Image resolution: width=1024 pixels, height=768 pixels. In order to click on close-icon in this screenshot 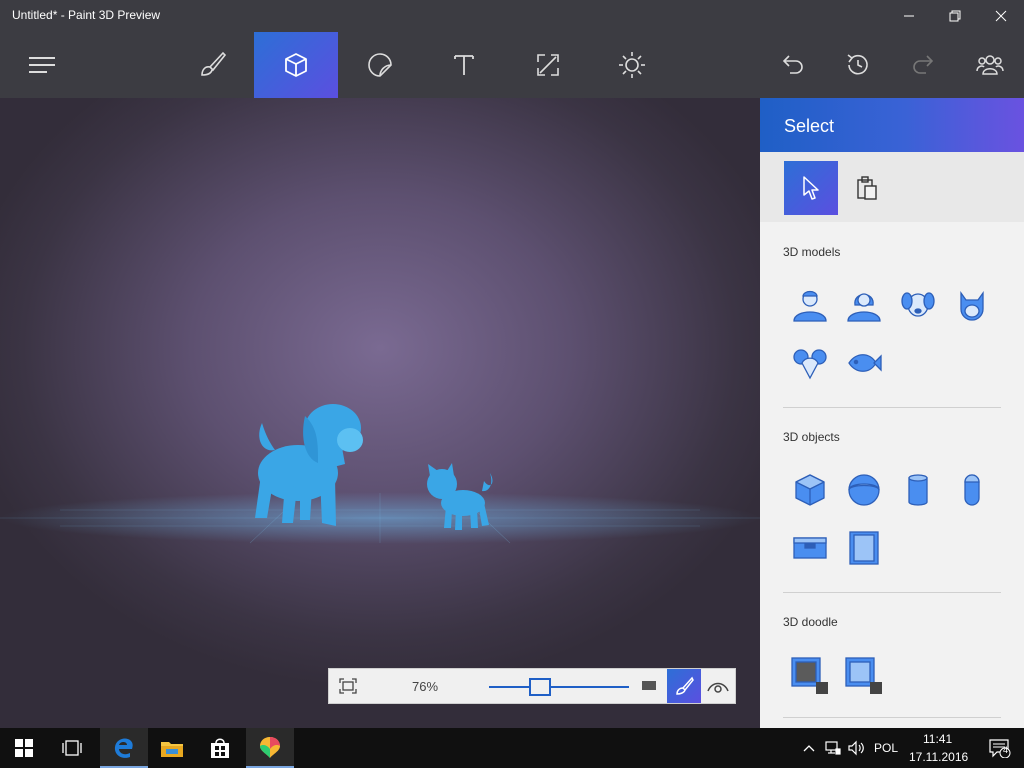, I will do `click(1001, 16)`.